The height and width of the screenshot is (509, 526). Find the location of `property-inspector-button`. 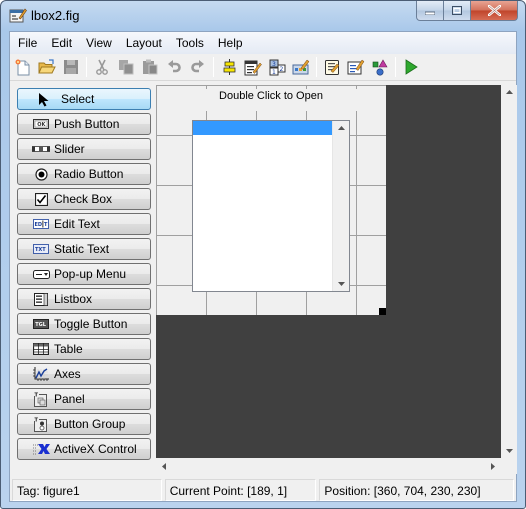

property-inspector-button is located at coordinates (356, 67).